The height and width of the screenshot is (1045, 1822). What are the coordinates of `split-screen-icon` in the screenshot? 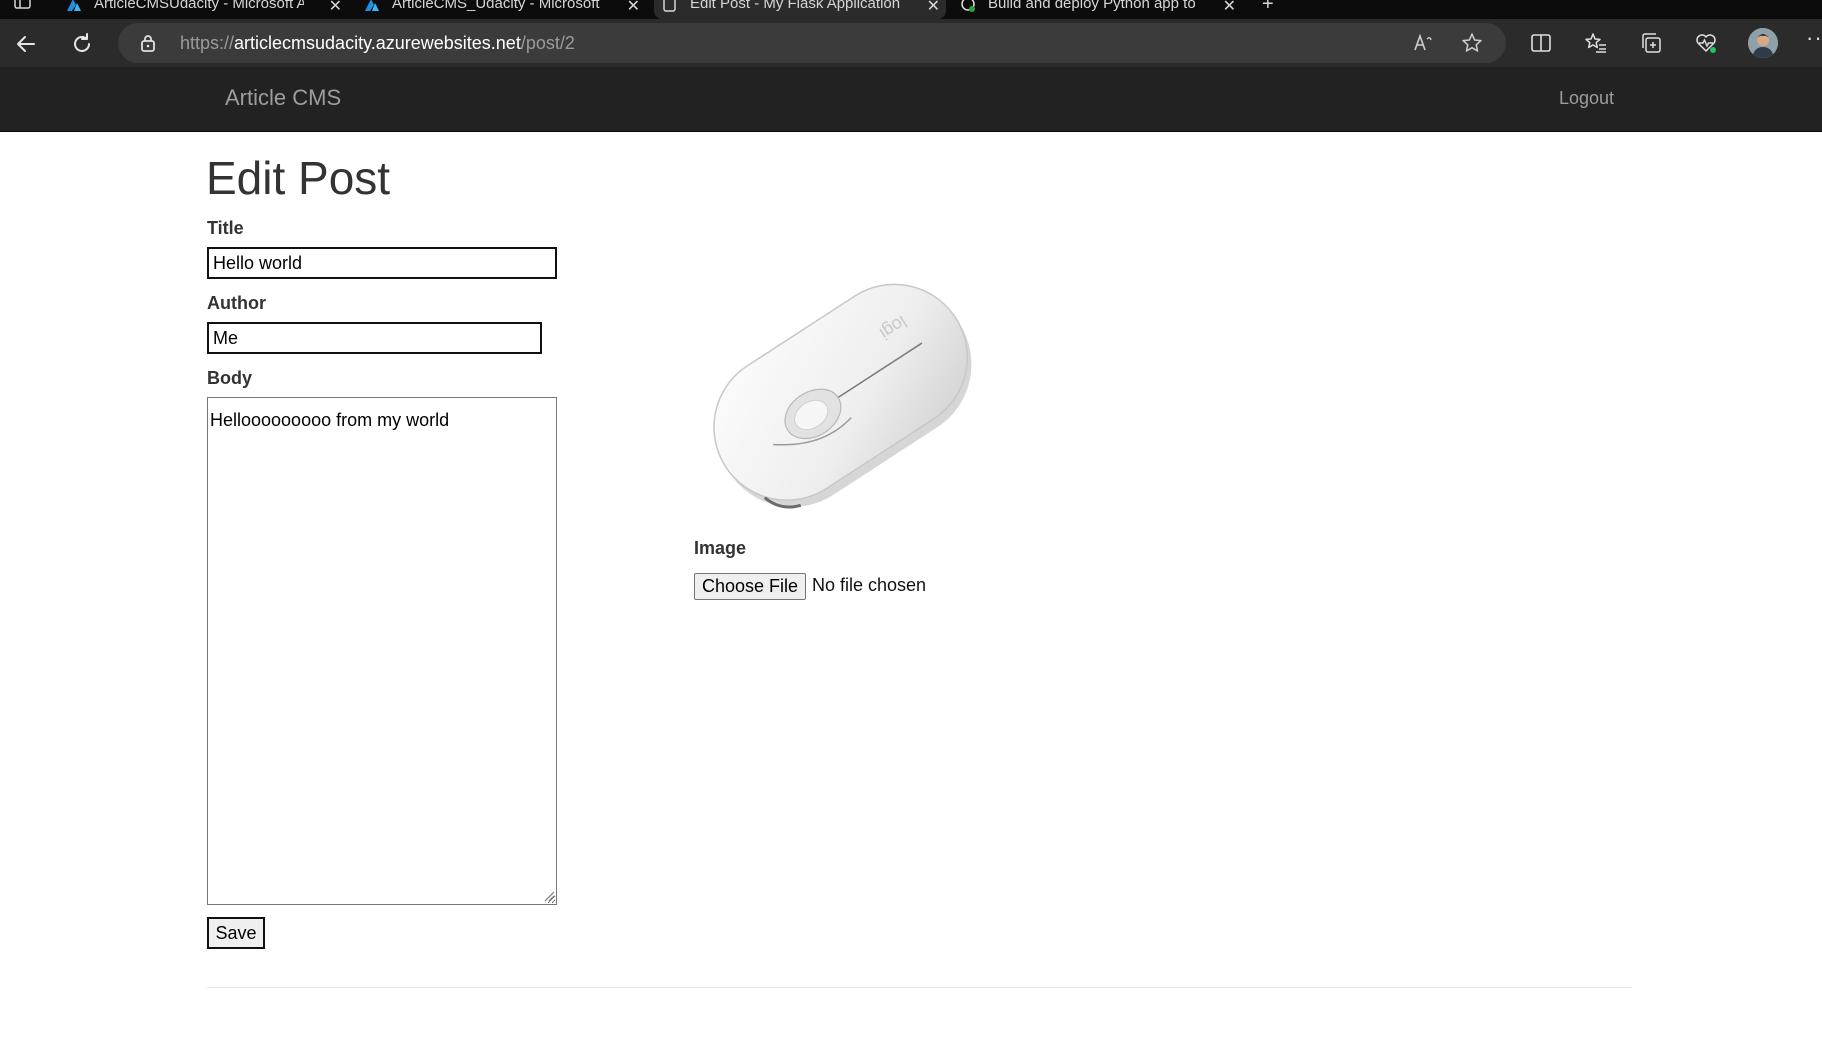 It's located at (1541, 43).